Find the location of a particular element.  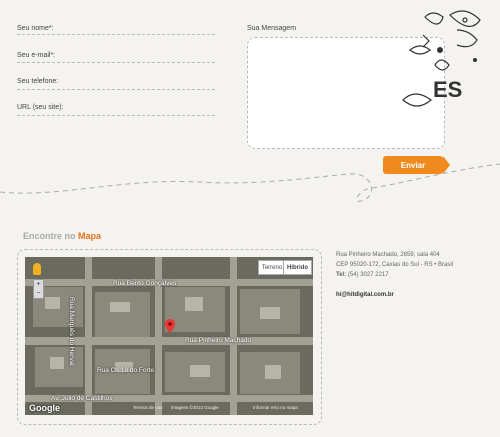

map-imagery-credit: Imagens ©2013 Google is located at coordinates (195, 407).